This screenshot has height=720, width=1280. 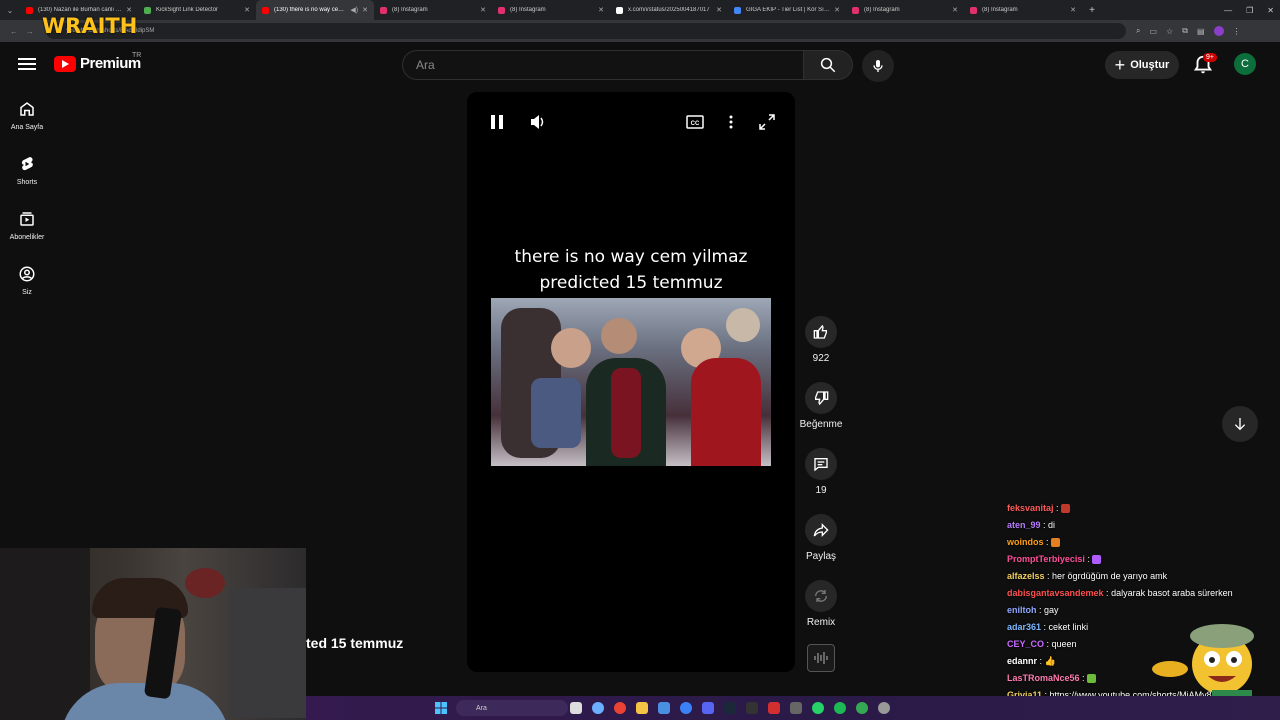 What do you see at coordinates (1030, 508) in the screenshot?
I see `chat-username: feksvanitaj` at bounding box center [1030, 508].